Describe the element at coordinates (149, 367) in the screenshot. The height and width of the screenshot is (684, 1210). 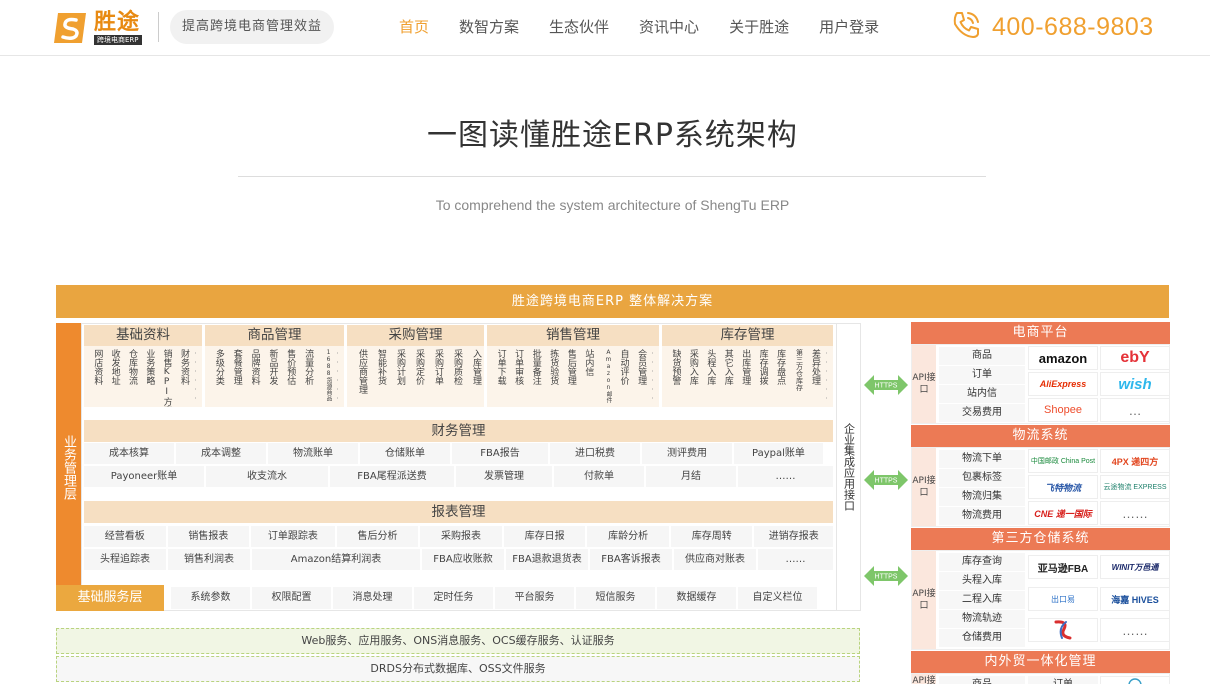
I see `module-item: 业务策略` at that location.